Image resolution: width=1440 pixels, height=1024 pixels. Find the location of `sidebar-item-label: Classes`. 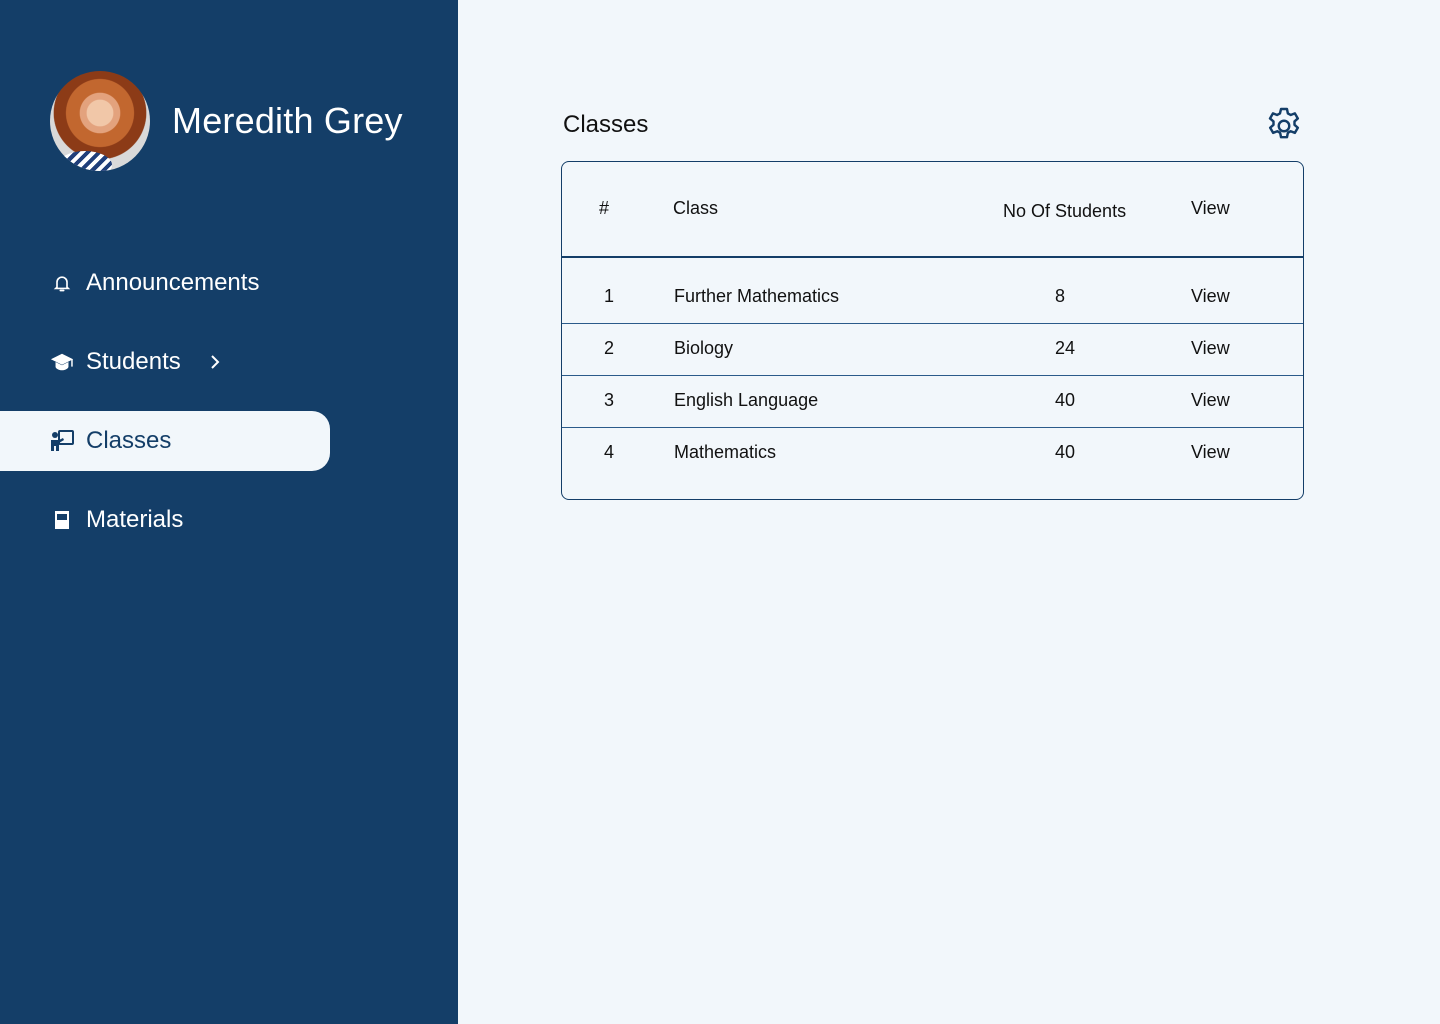

sidebar-item-label: Classes is located at coordinates (129, 440).